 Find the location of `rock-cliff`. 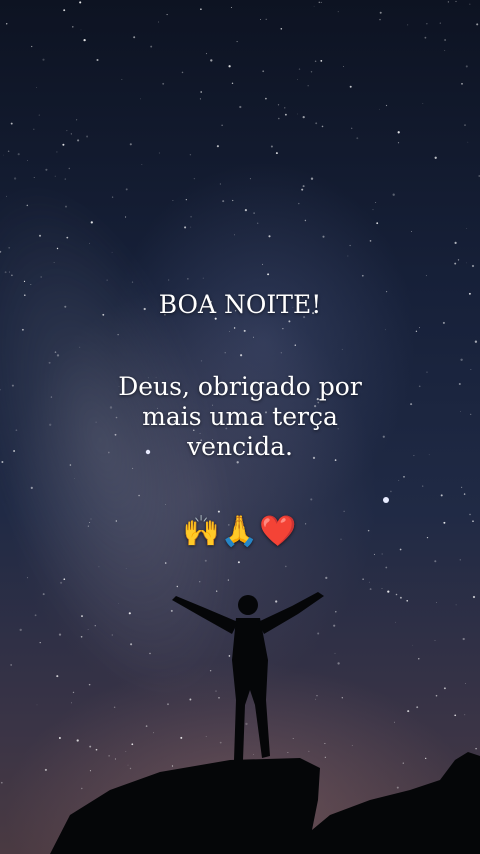

rock-cliff is located at coordinates (265, 803).